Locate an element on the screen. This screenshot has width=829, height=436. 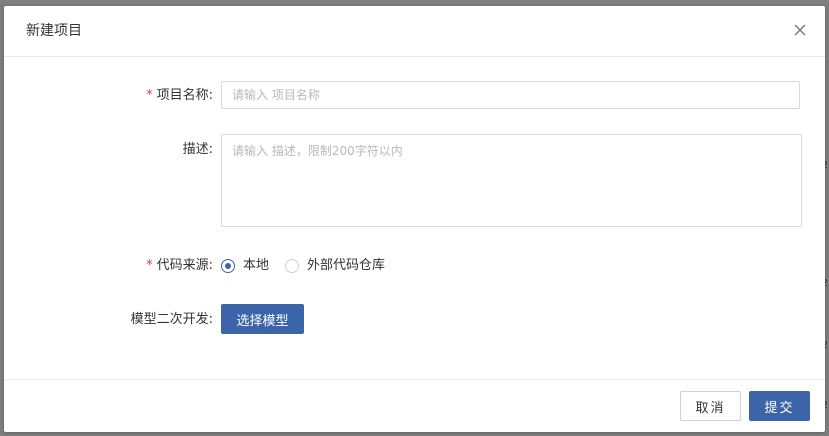
dialog-header: 新建项目 is located at coordinates (414, 31).